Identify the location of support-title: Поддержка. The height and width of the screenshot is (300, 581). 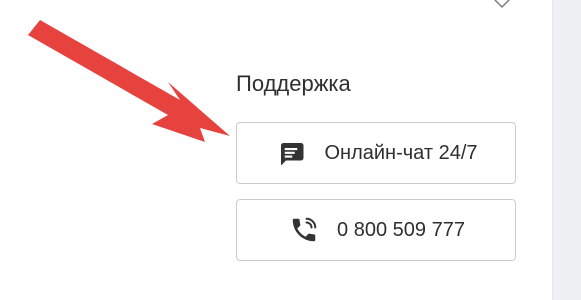
(293, 83).